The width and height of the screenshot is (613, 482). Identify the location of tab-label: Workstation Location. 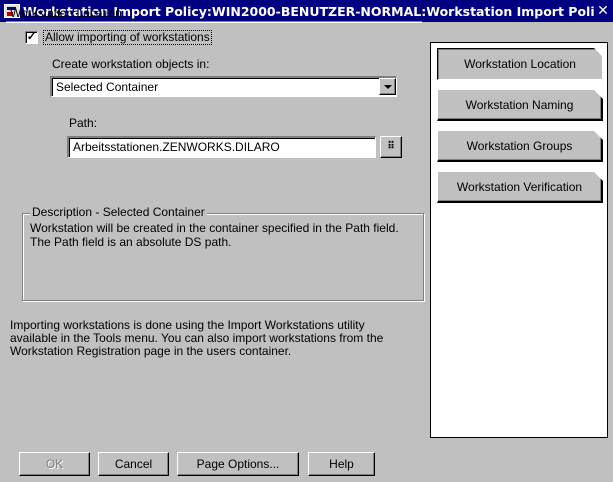
(520, 64).